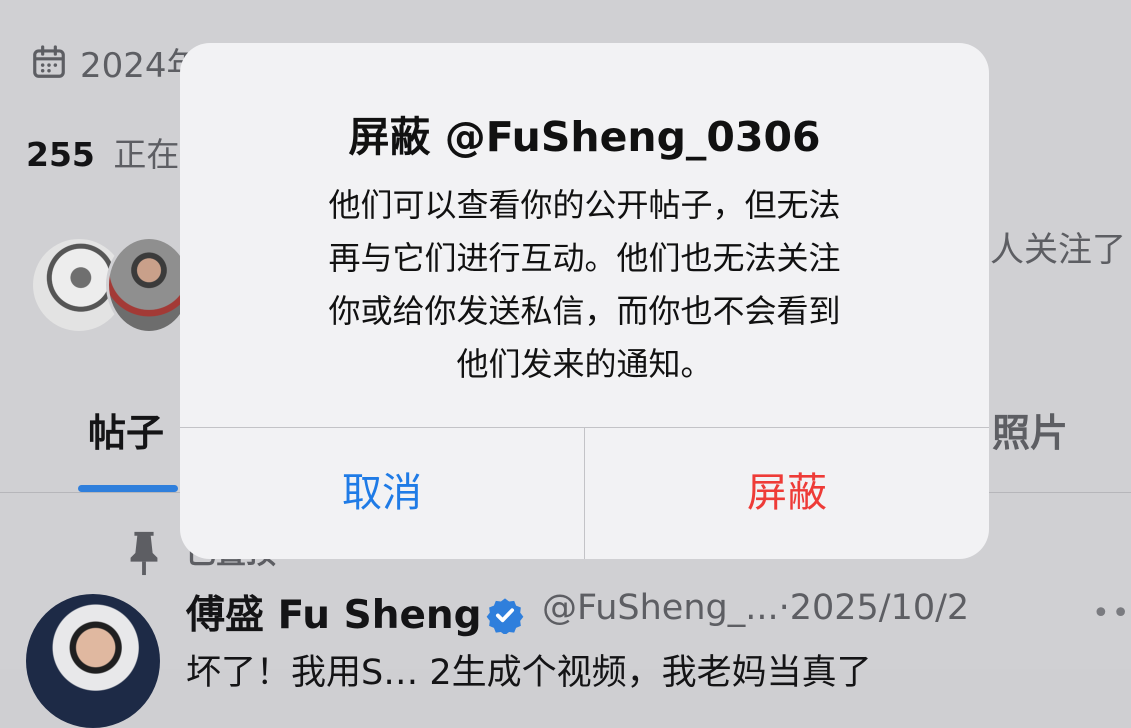 The image size is (1131, 728). What do you see at coordinates (584, 137) in the screenshot?
I see `dialog-title: 屏蔽 @FuSheng_0306` at bounding box center [584, 137].